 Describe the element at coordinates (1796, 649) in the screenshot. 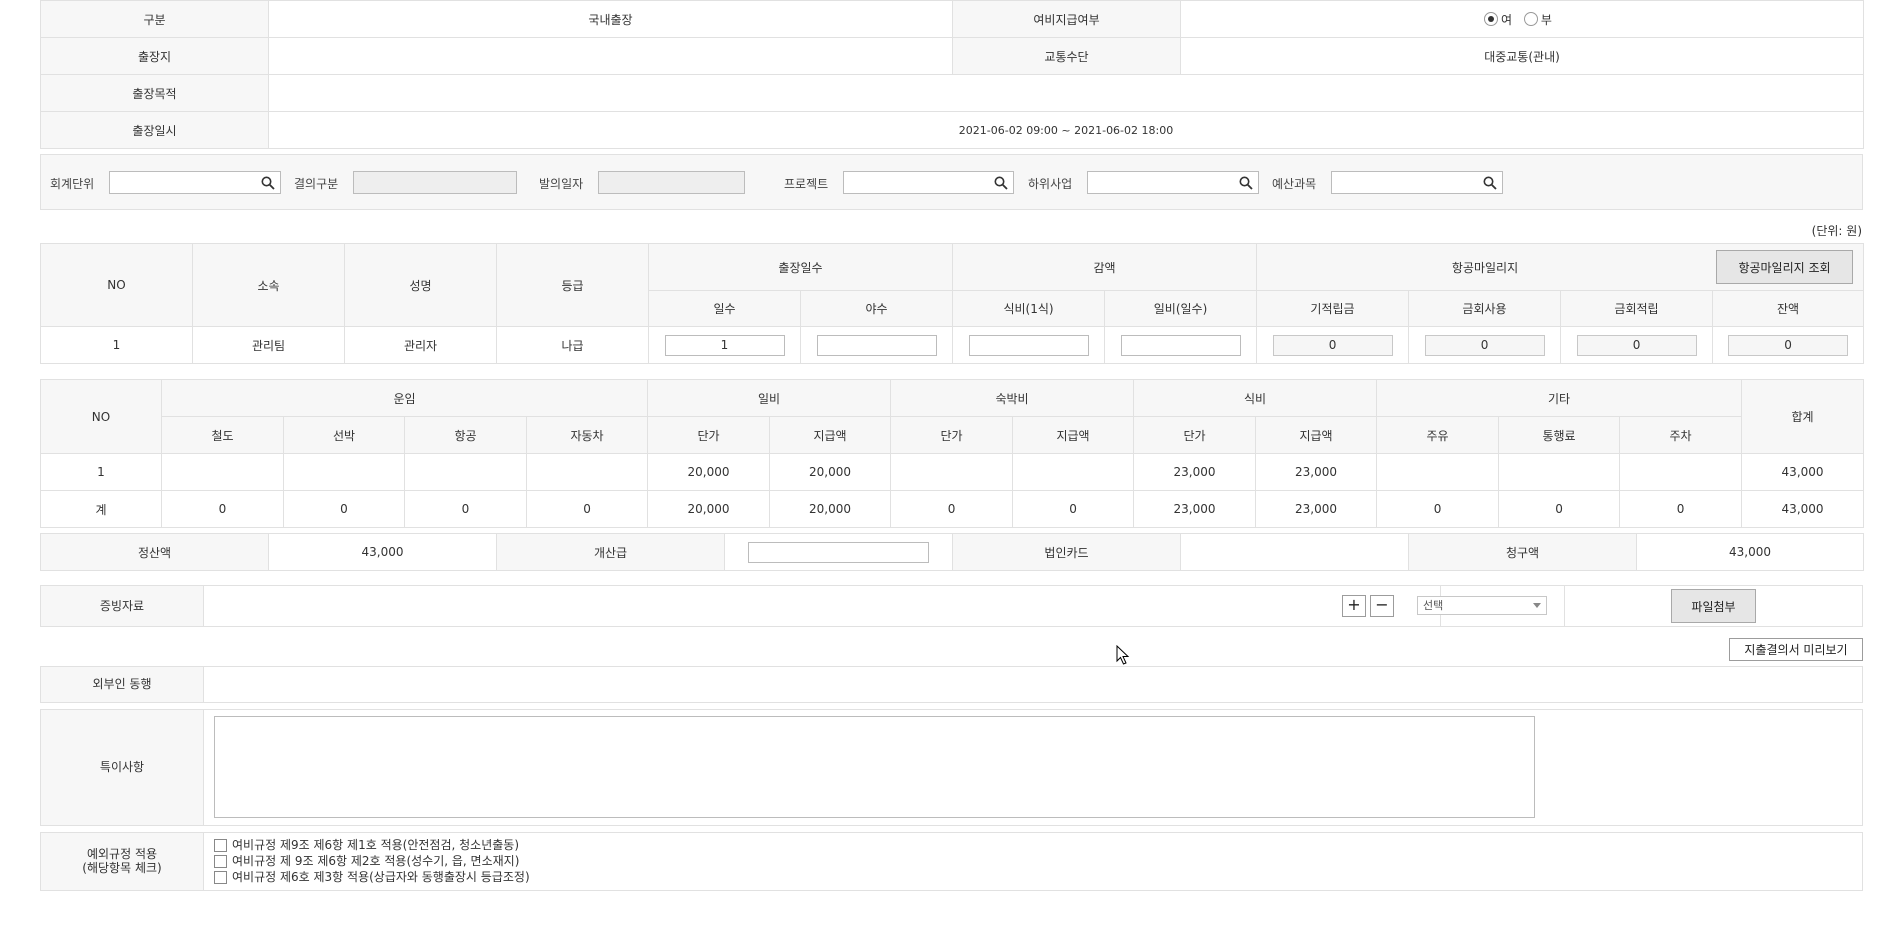

I see `expense-preview-button: 지출결의서 미리보기` at that location.